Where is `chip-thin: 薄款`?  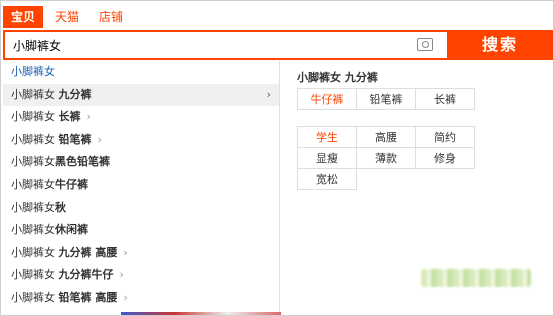 chip-thin: 薄款 is located at coordinates (386, 158).